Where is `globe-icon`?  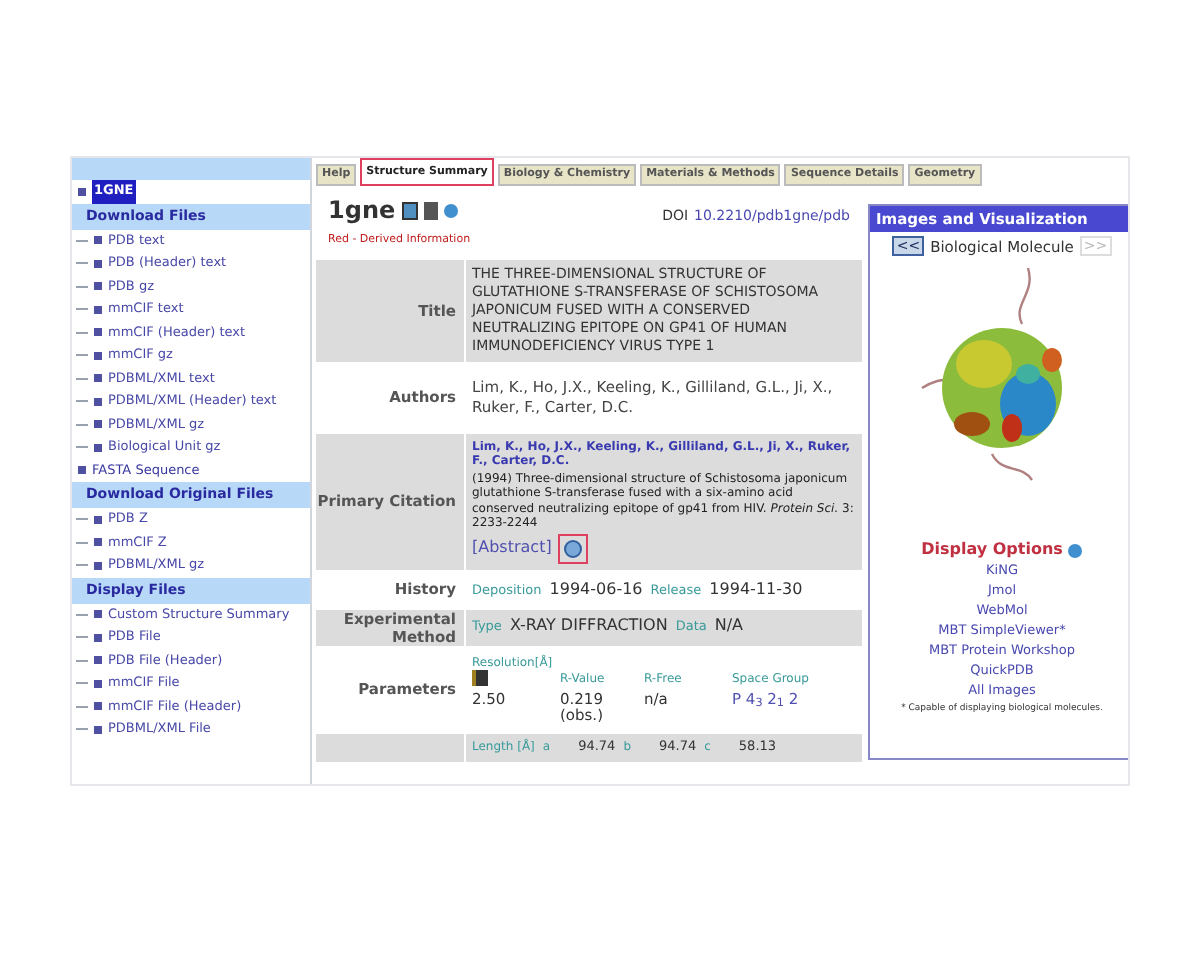 globe-icon is located at coordinates (572, 548).